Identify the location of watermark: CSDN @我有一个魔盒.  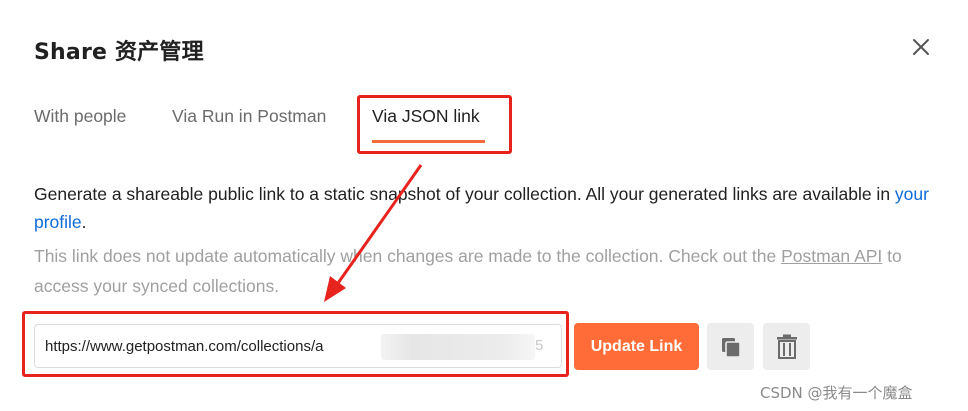
(836, 393).